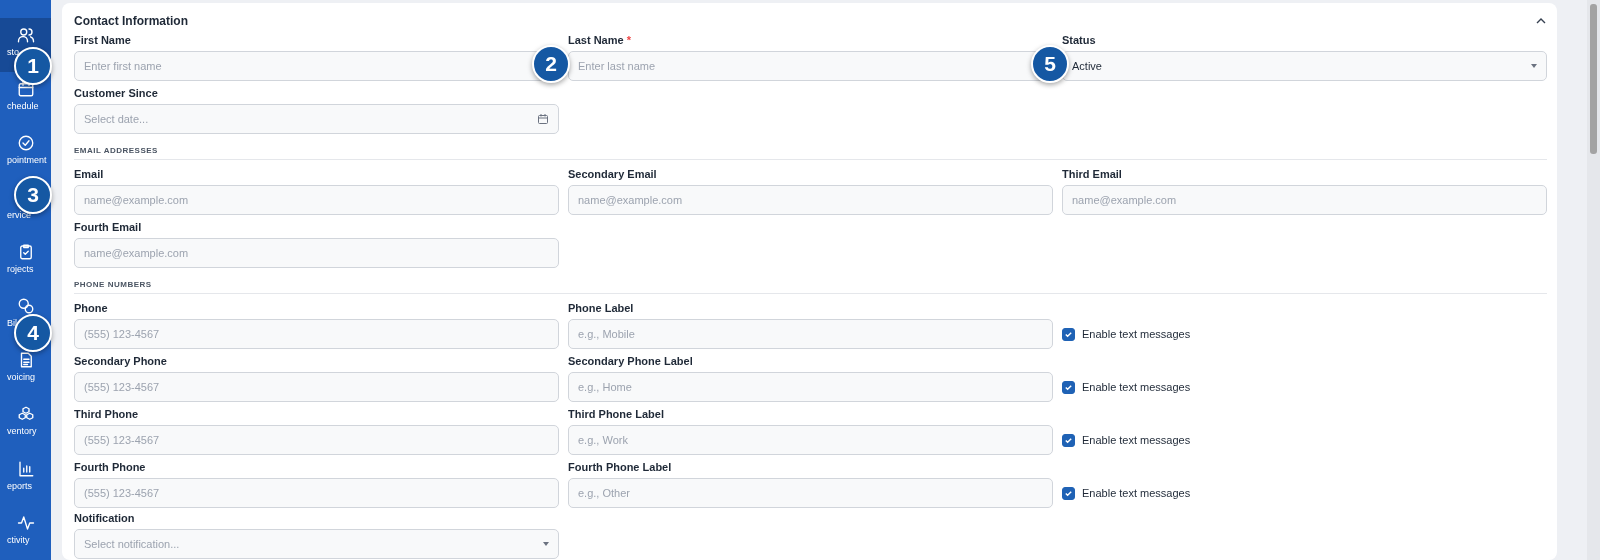 The height and width of the screenshot is (560, 1600). Describe the element at coordinates (131, 21) in the screenshot. I see `section-title: Contact Information` at that location.